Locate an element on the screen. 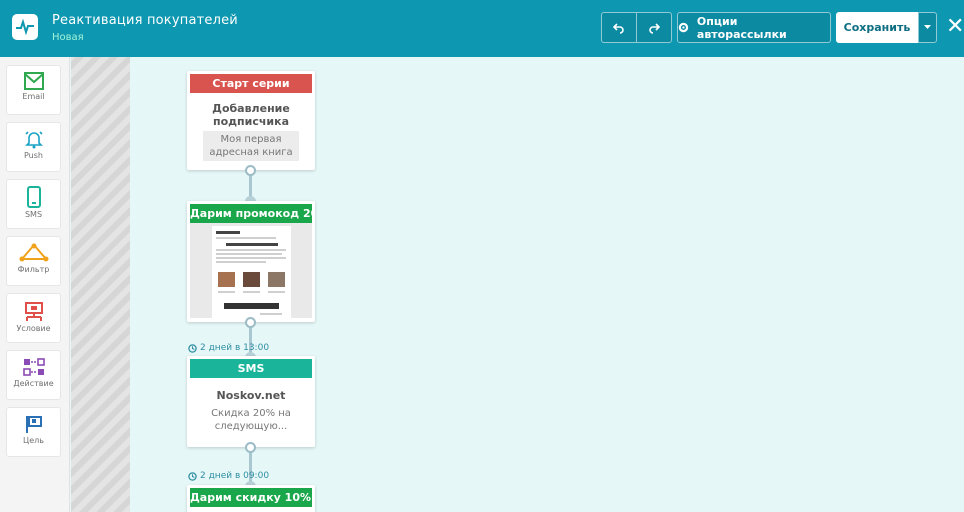 The image size is (964, 512). node-header: SMS is located at coordinates (251, 368).